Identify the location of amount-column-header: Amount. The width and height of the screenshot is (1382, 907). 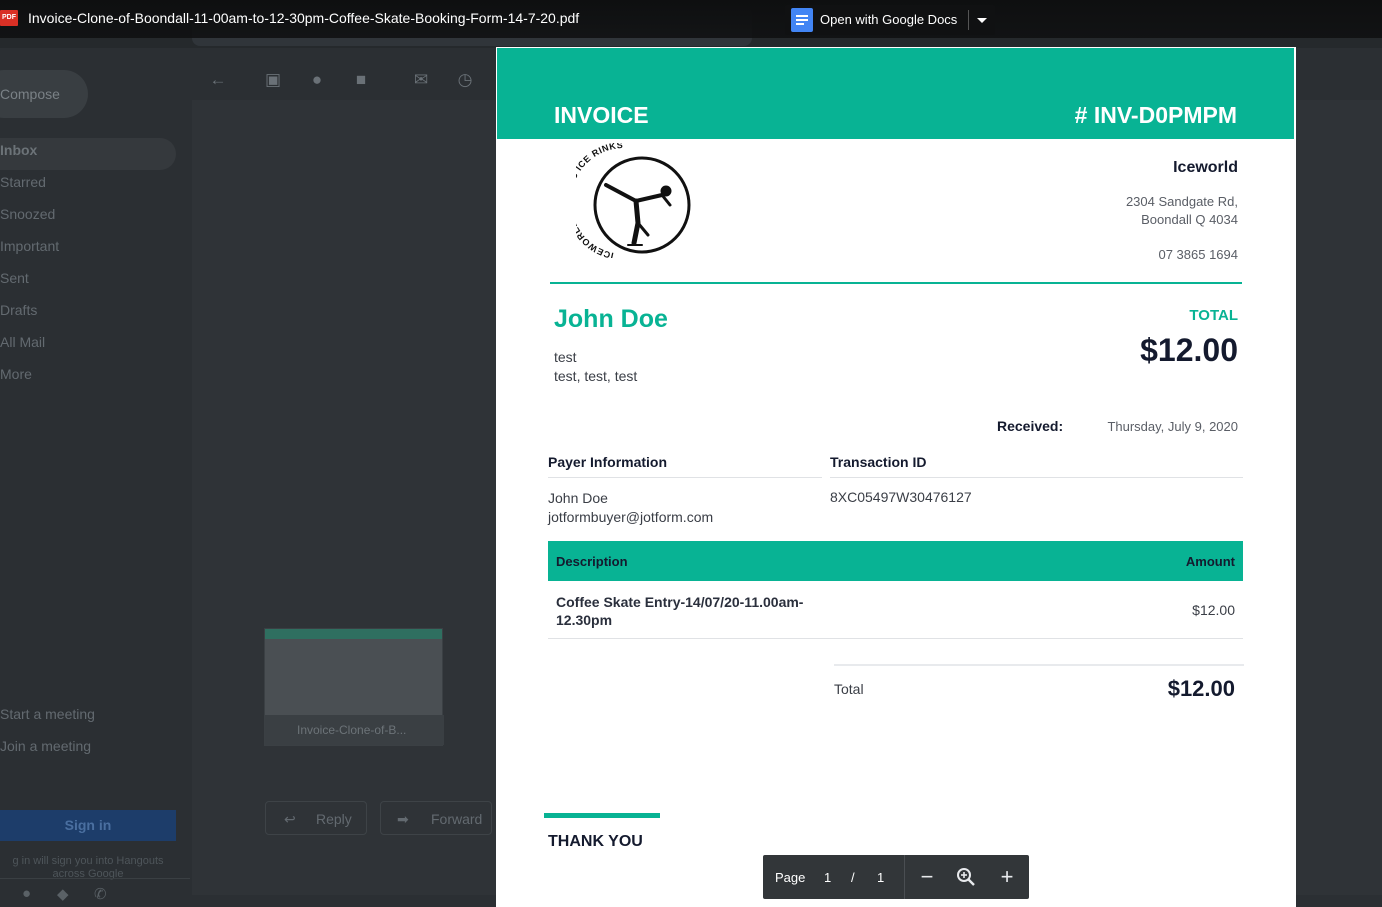
(1210, 561).